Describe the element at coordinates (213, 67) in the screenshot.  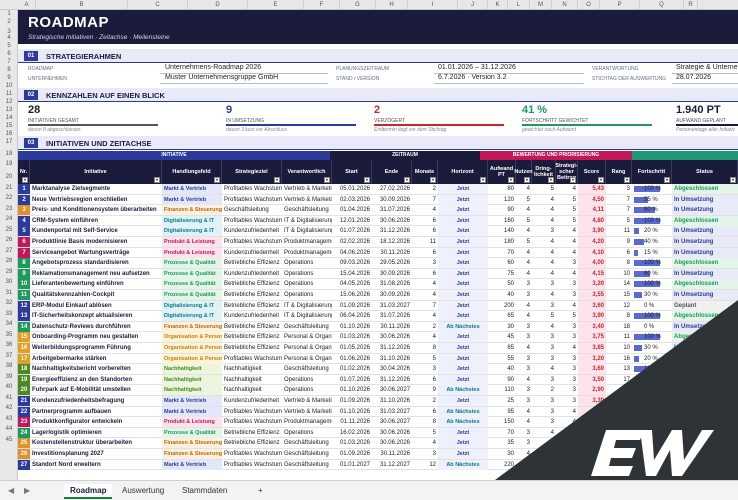
I see `roadmap-value: Unternehmens-Roadmap 2026` at that location.